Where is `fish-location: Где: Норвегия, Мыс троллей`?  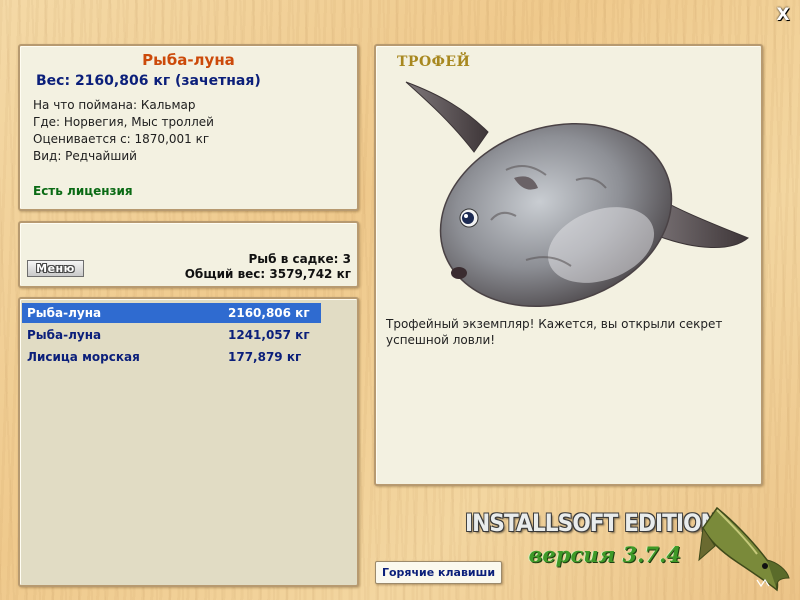
fish-location: Где: Норвегия, Мыс троллей is located at coordinates (123, 122).